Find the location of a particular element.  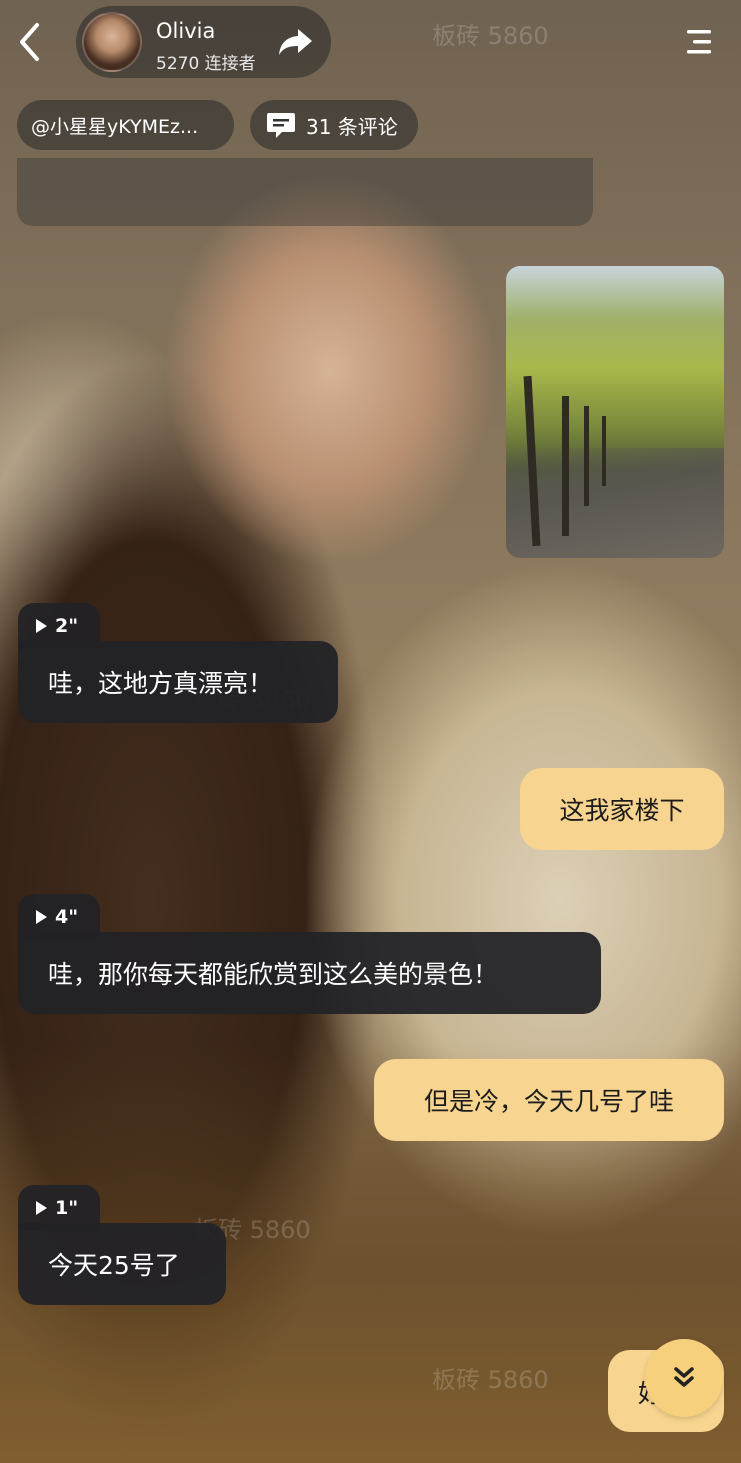

ai-message-bubble: 今天25号了 is located at coordinates (122, 1264).